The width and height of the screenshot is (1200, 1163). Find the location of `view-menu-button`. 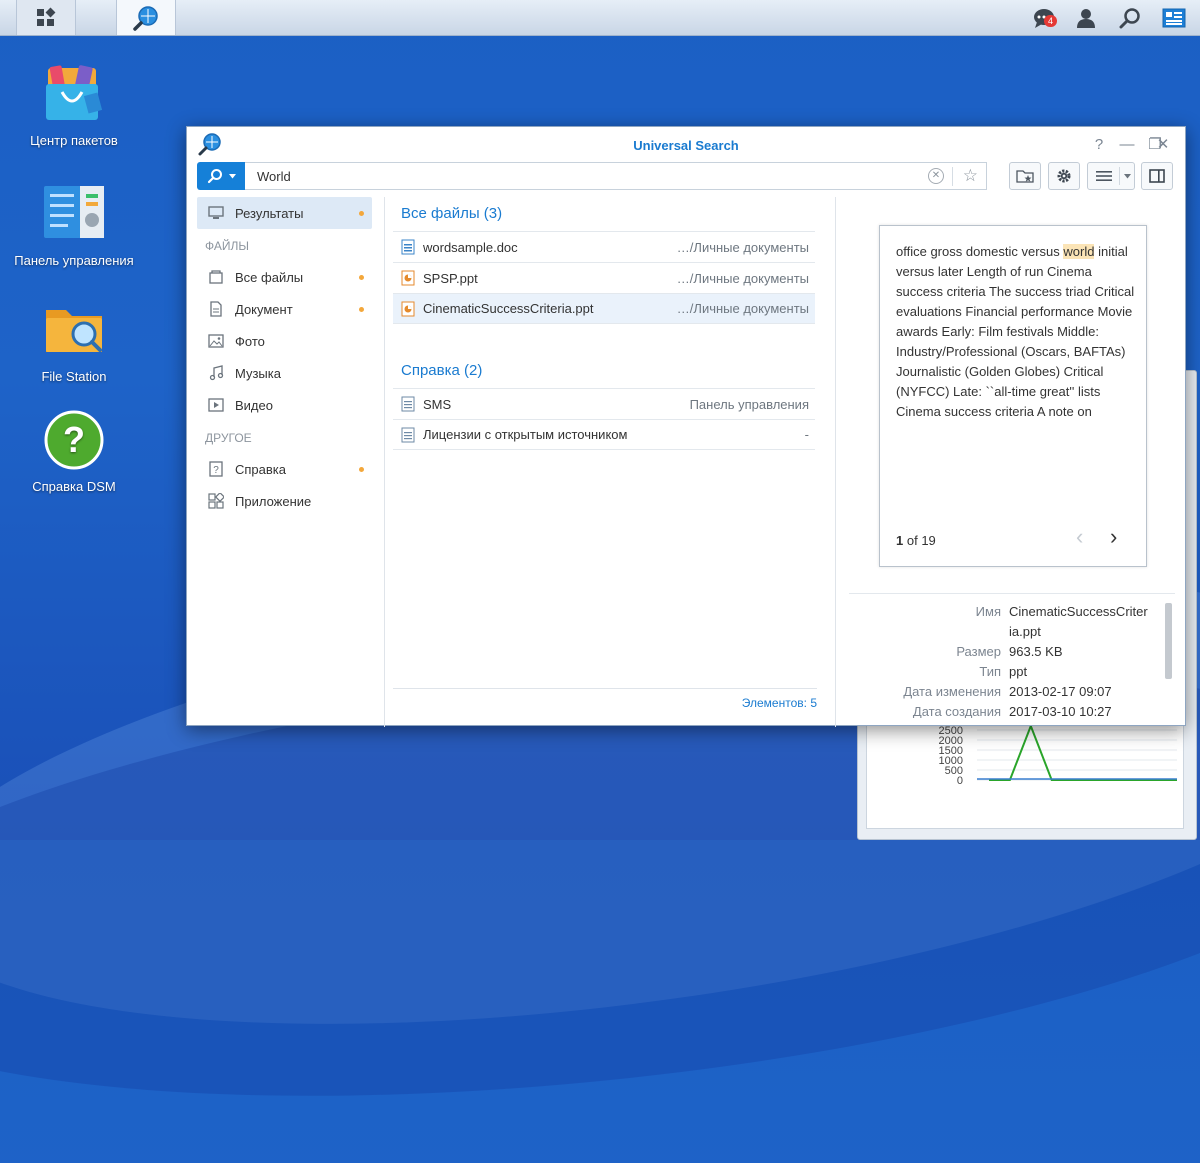

view-menu-button is located at coordinates (1111, 176).